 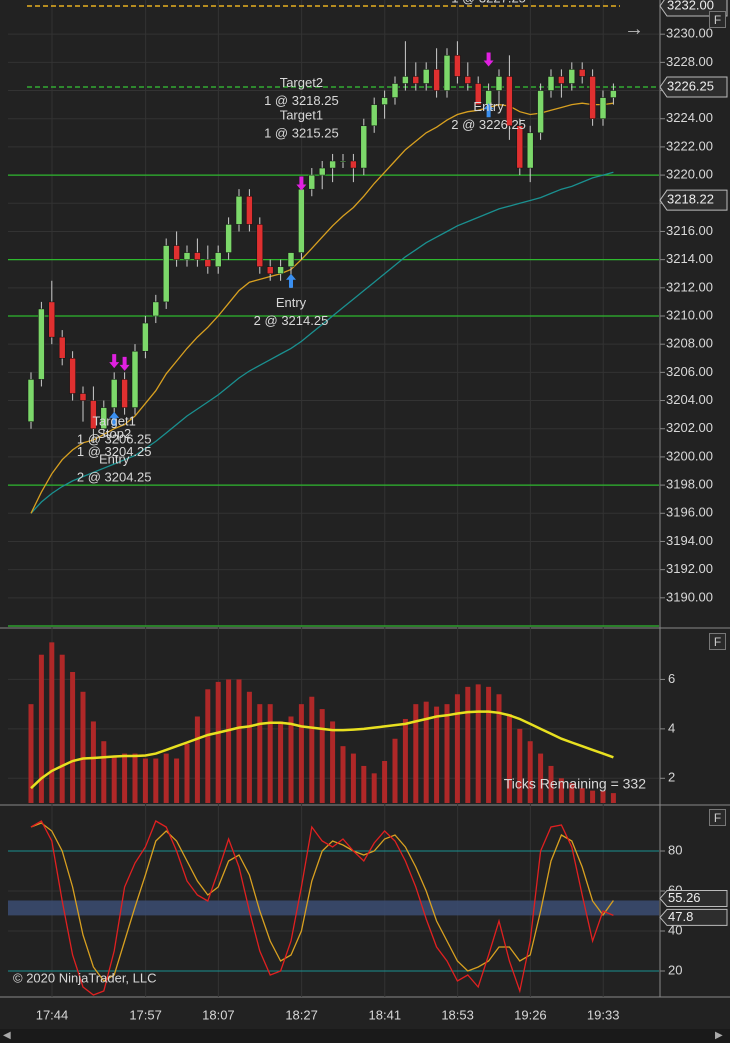 I want to click on stochastics-badge-label: 55.26, so click(x=684, y=897).